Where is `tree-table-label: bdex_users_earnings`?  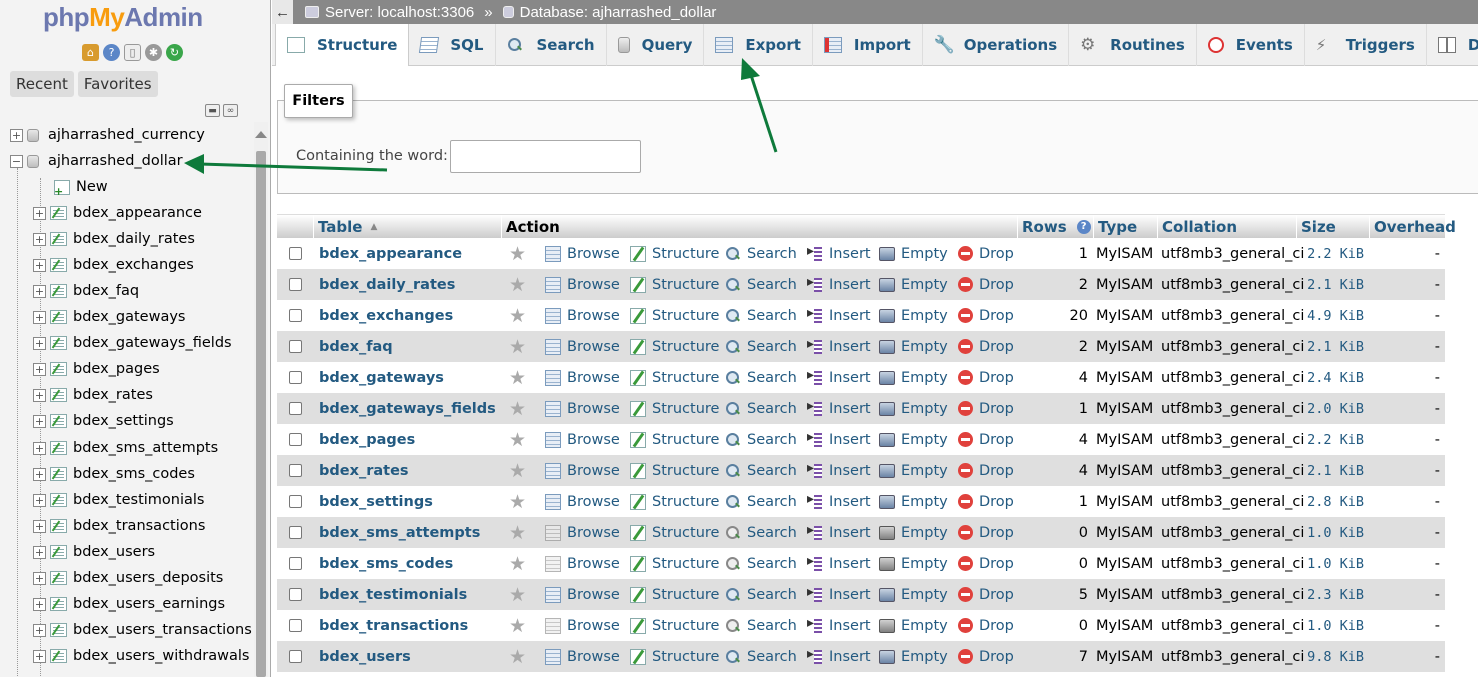
tree-table-label: bdex_users_earnings is located at coordinates (149, 604).